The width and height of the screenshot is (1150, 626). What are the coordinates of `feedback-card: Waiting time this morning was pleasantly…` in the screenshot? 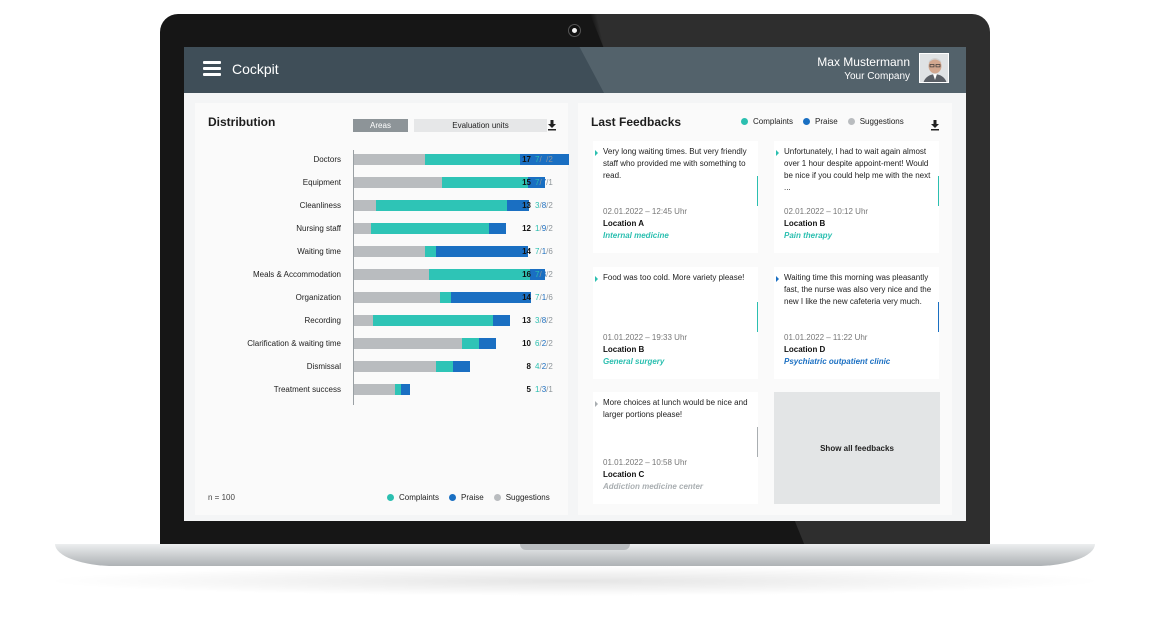 It's located at (856, 323).